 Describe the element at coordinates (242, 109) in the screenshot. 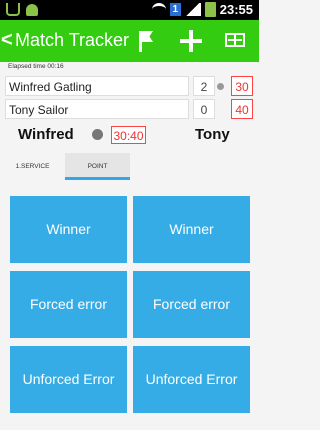

I see `player-score: 40` at that location.